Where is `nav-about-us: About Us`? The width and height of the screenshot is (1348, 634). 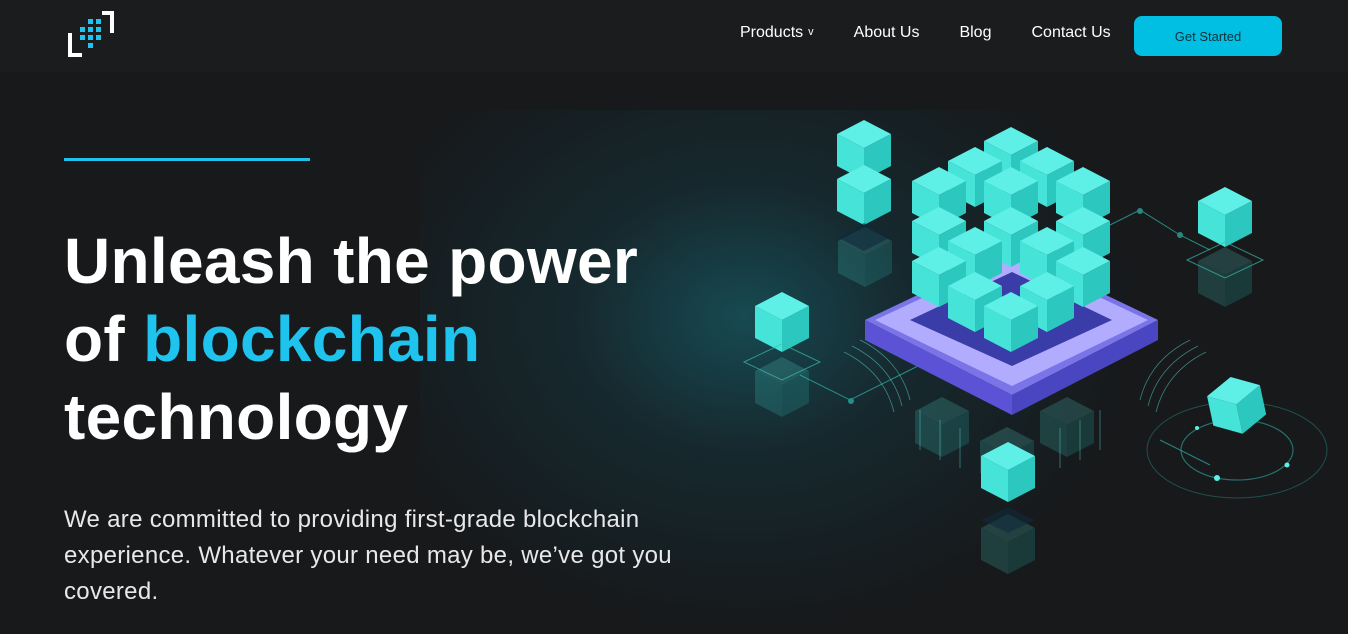 nav-about-us: About Us is located at coordinates (887, 33).